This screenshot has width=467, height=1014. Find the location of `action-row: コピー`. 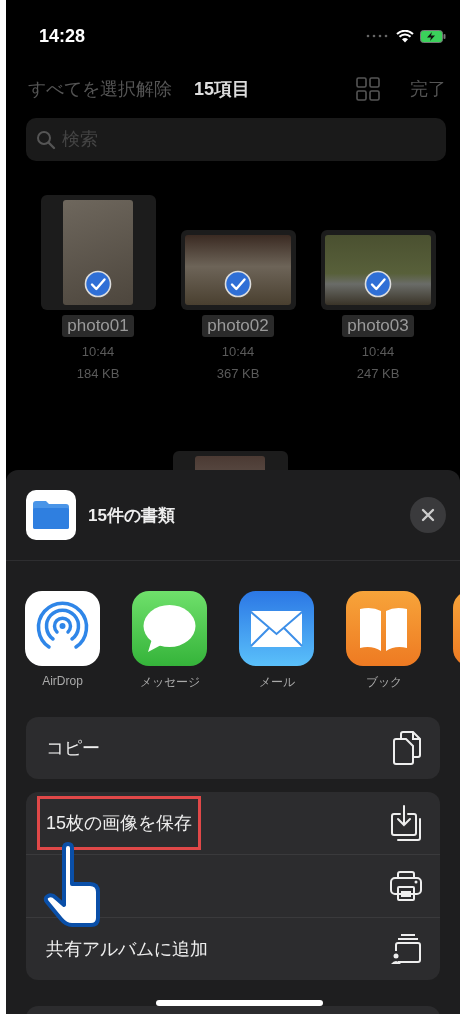

action-row: コピー is located at coordinates (233, 748).